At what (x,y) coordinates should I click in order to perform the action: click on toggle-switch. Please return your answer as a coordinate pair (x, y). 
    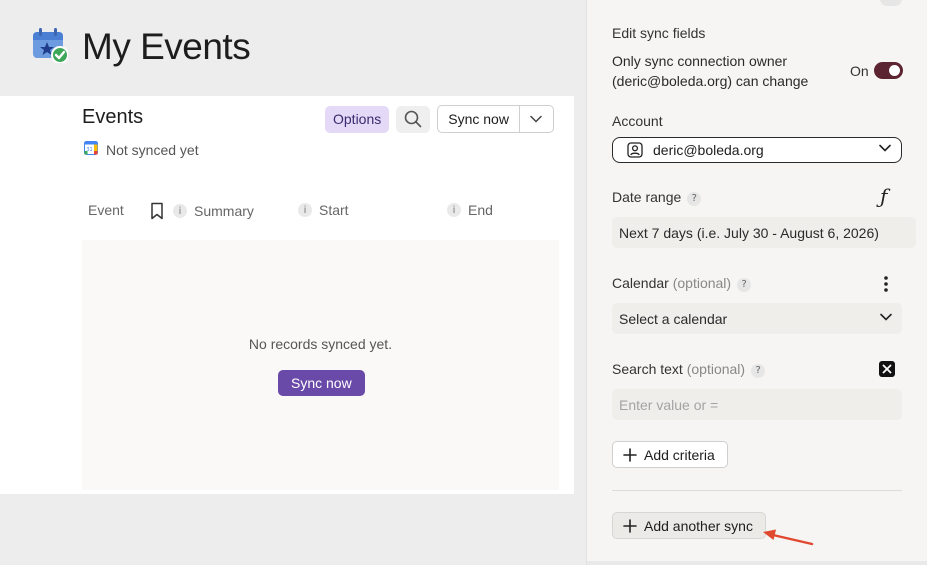
    Looking at the image, I should click on (888, 70).